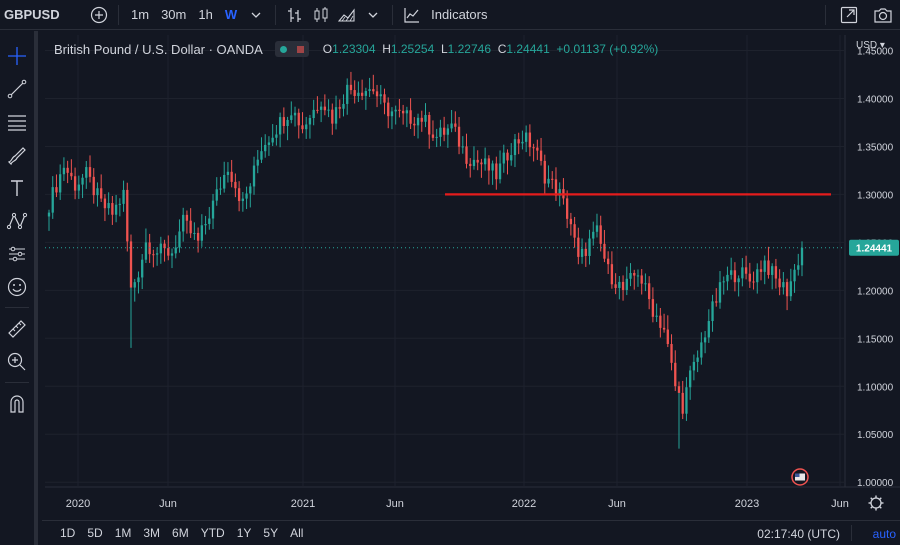 This screenshot has height=545, width=900. I want to click on bar-chart-type-icon, so click(295, 15).